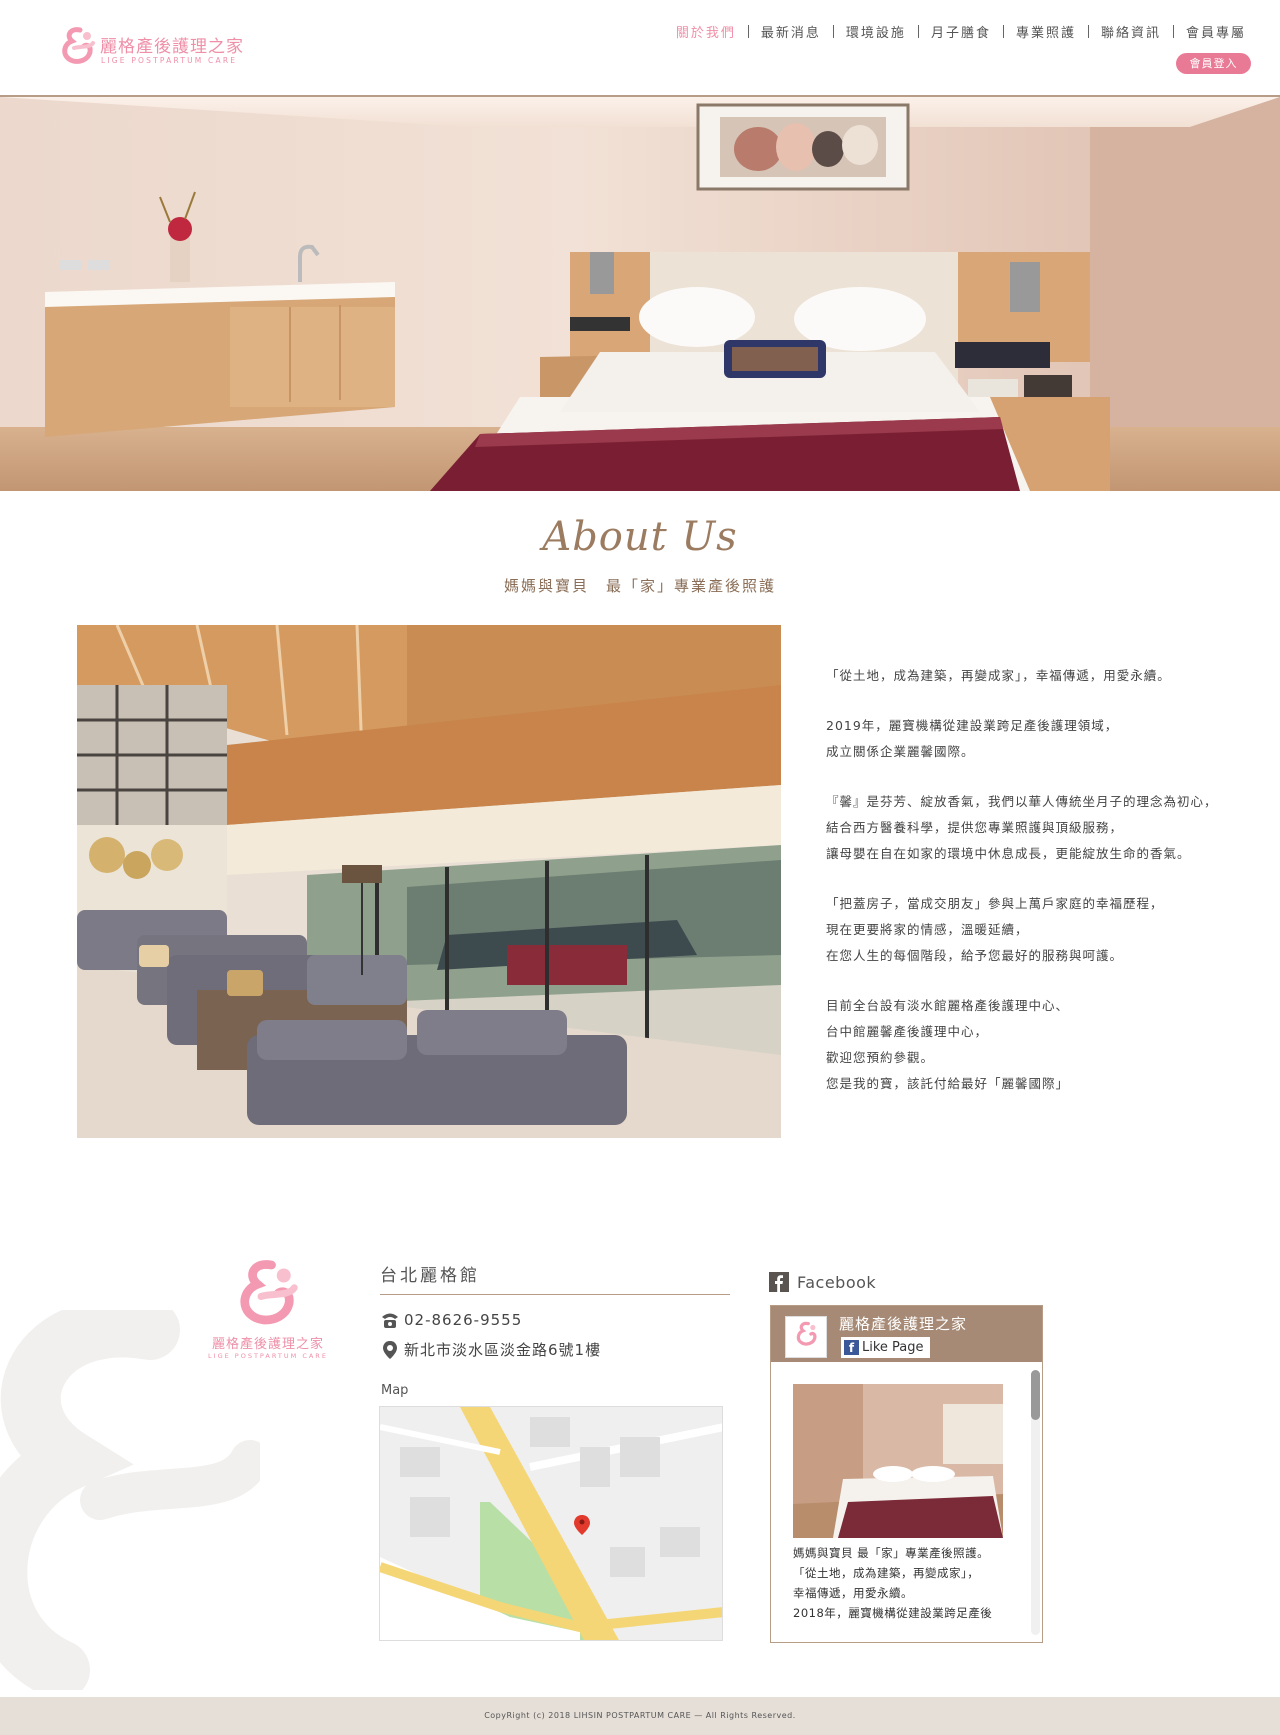 This screenshot has width=1280, height=1735. Describe the element at coordinates (1213, 63) in the screenshot. I see `member-login-button: 會員登入` at that location.